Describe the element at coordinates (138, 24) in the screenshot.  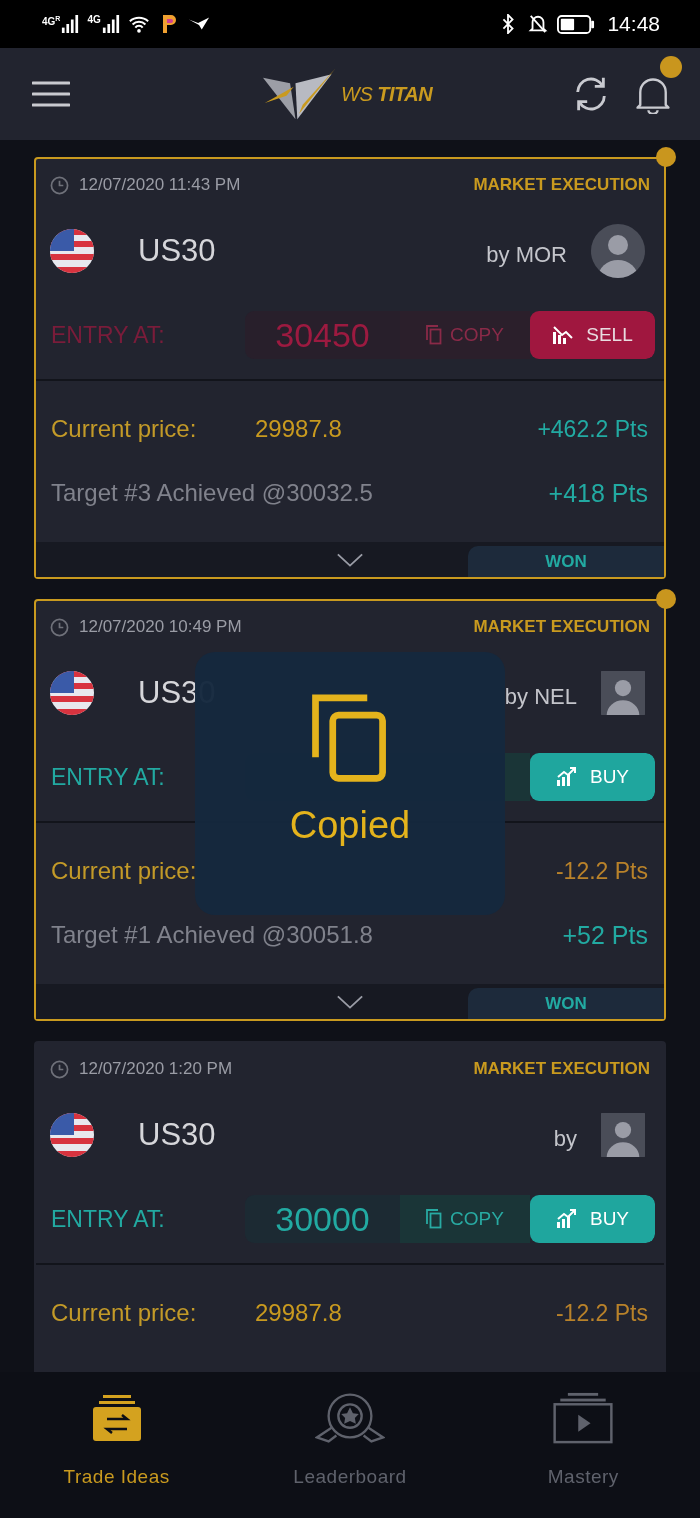
I see `wifi-icon` at that location.